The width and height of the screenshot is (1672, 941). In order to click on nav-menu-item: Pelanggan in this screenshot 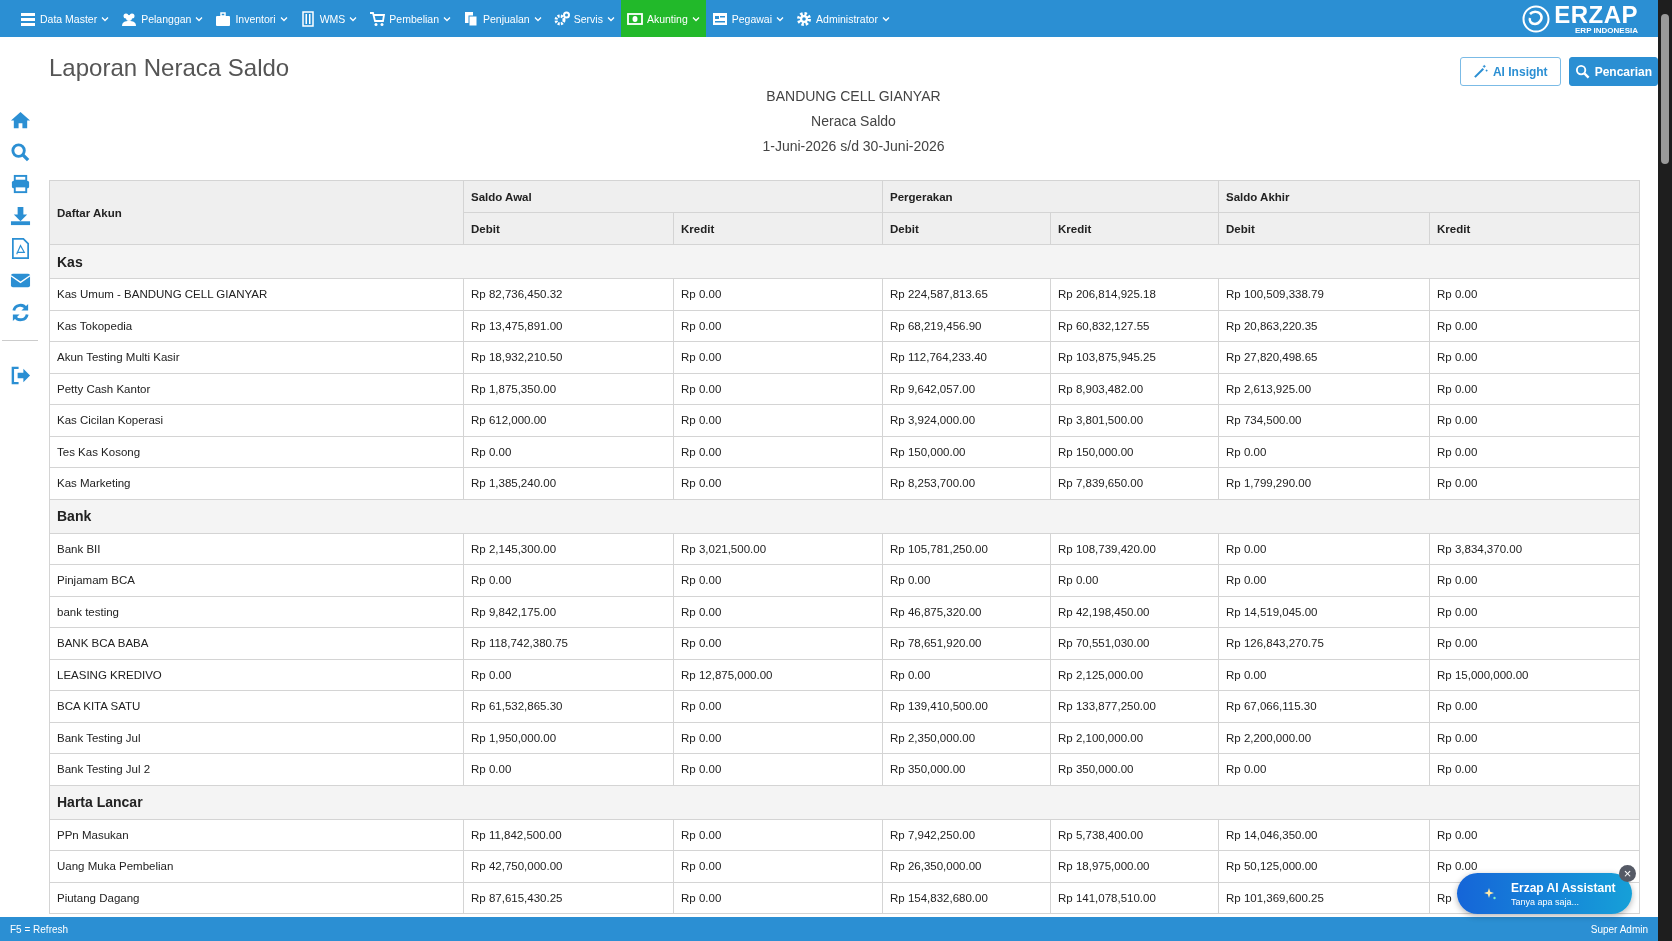, I will do `click(162, 18)`.